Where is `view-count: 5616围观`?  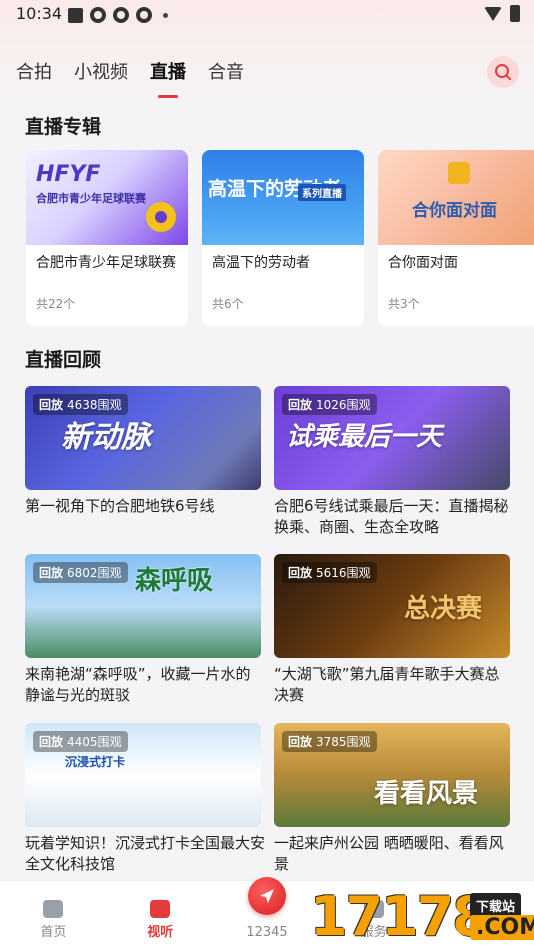 view-count: 5616围观 is located at coordinates (343, 573).